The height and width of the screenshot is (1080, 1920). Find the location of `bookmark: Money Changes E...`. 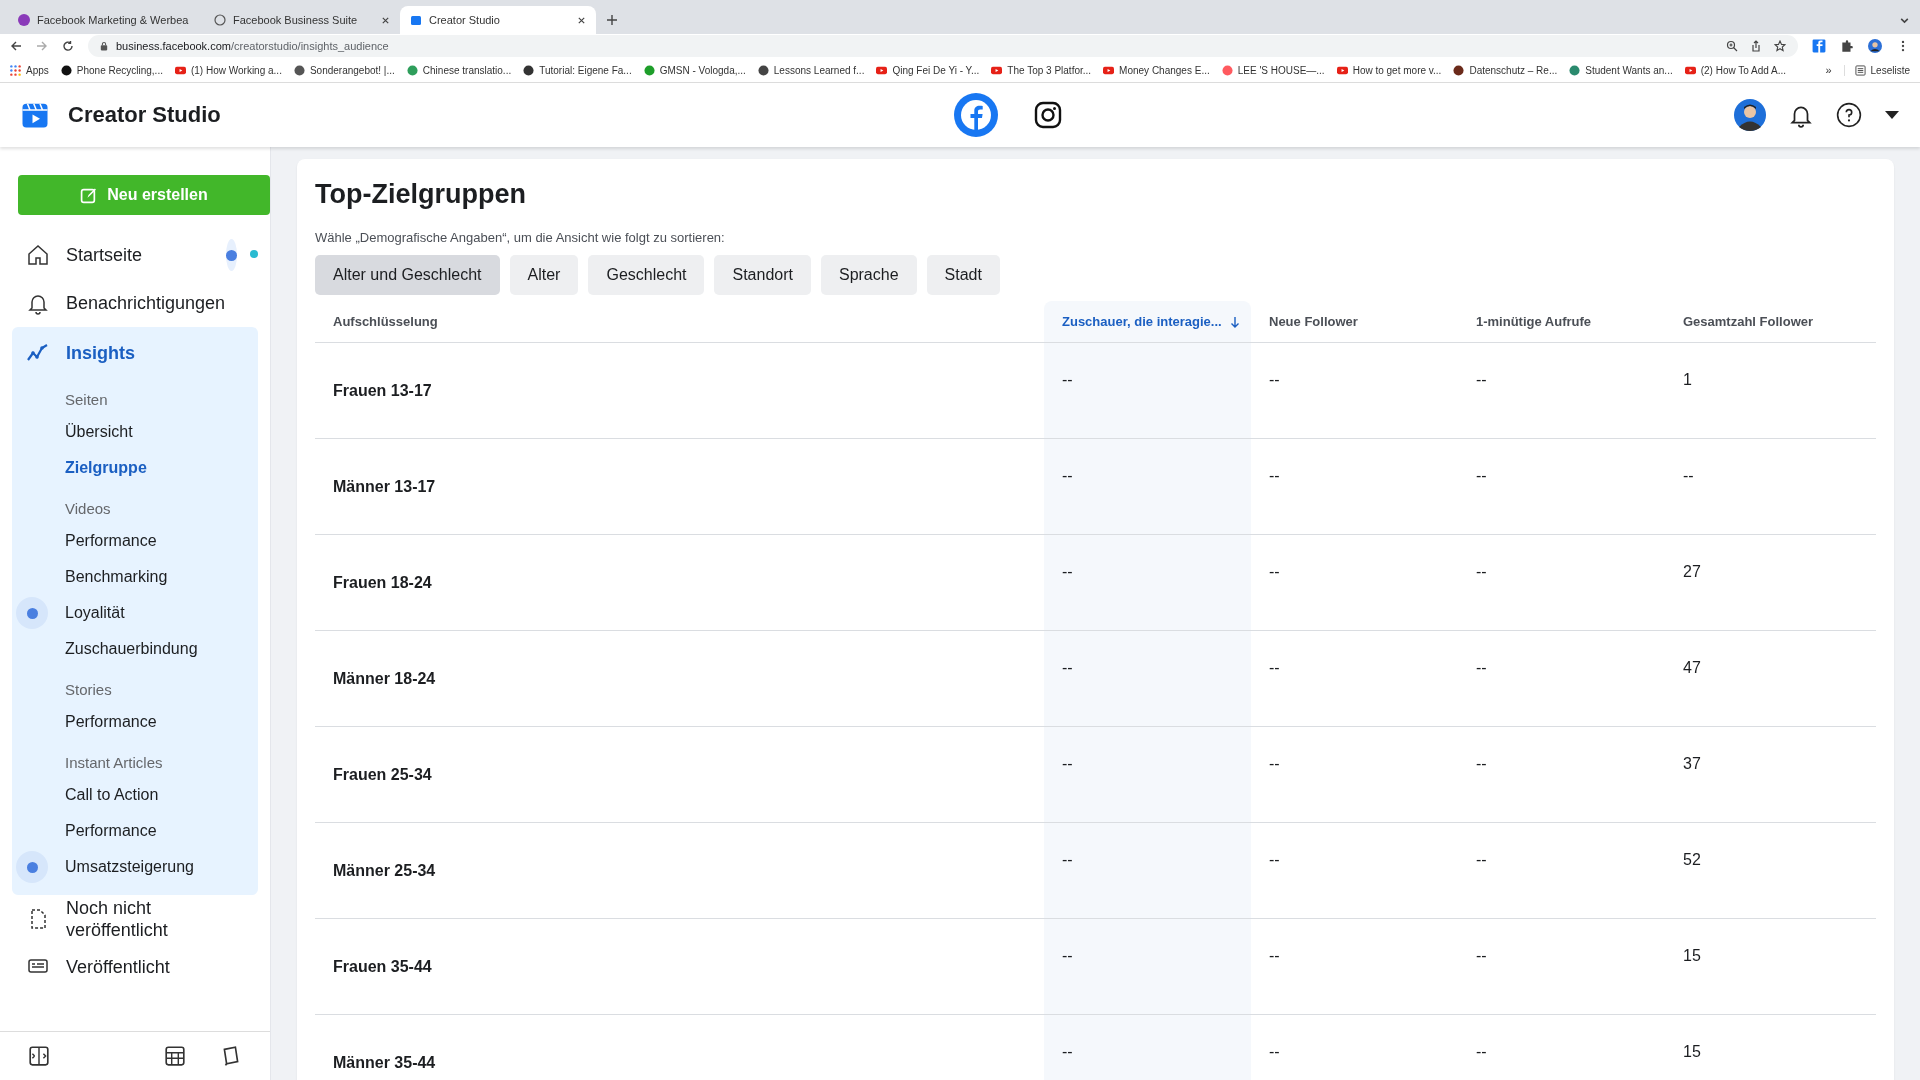

bookmark: Money Changes E... is located at coordinates (1156, 70).